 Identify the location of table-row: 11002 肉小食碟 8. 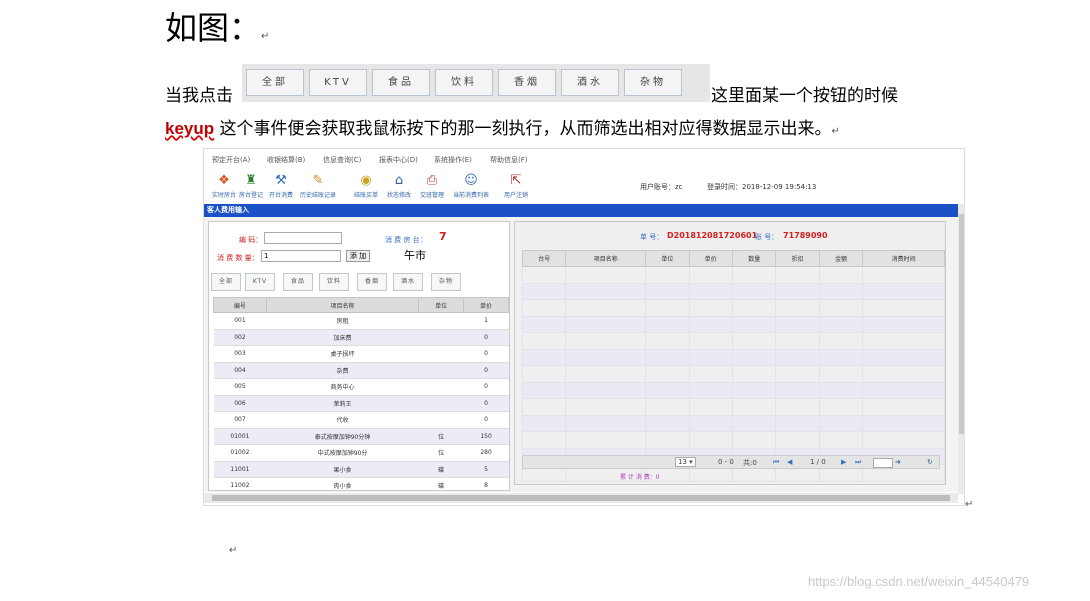
(361, 483).